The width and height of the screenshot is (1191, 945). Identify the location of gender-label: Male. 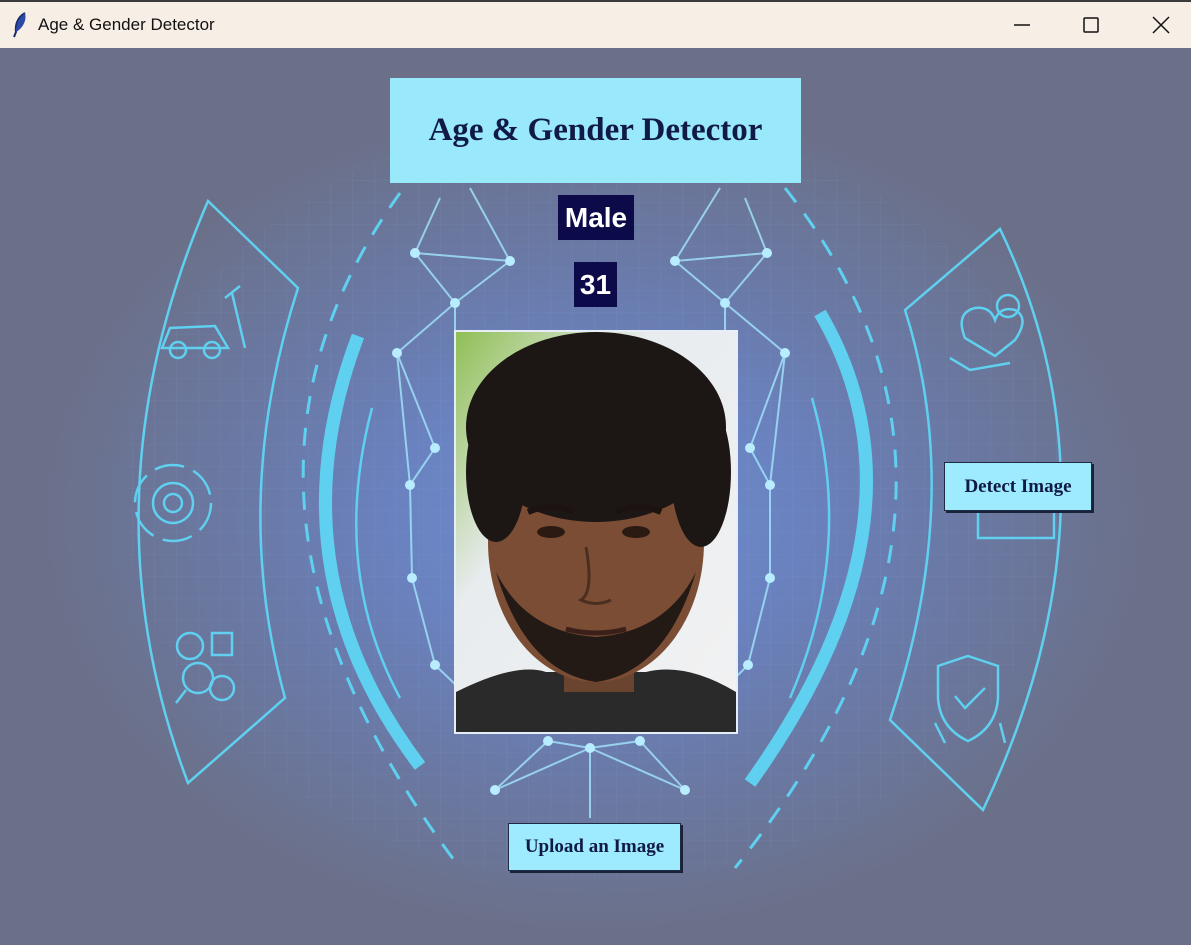
(596, 217).